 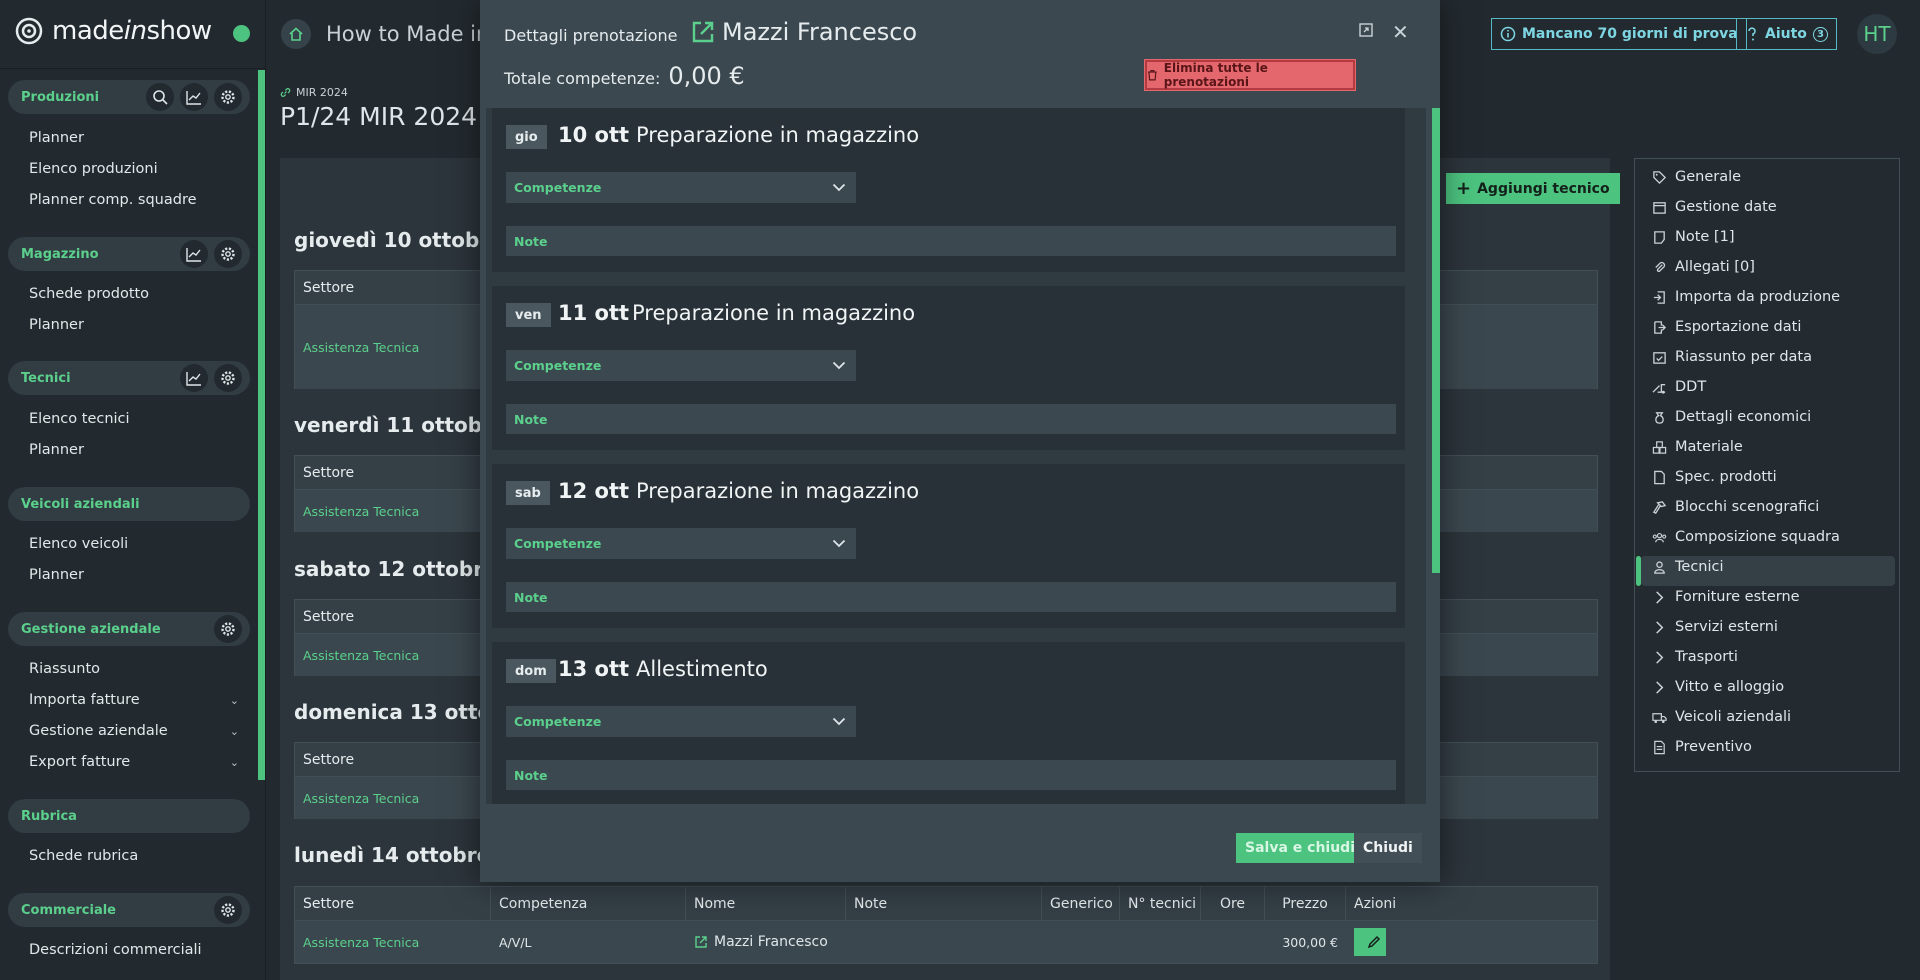 What do you see at coordinates (129, 97) in the screenshot?
I see `section-produzioni: Produzioni` at bounding box center [129, 97].